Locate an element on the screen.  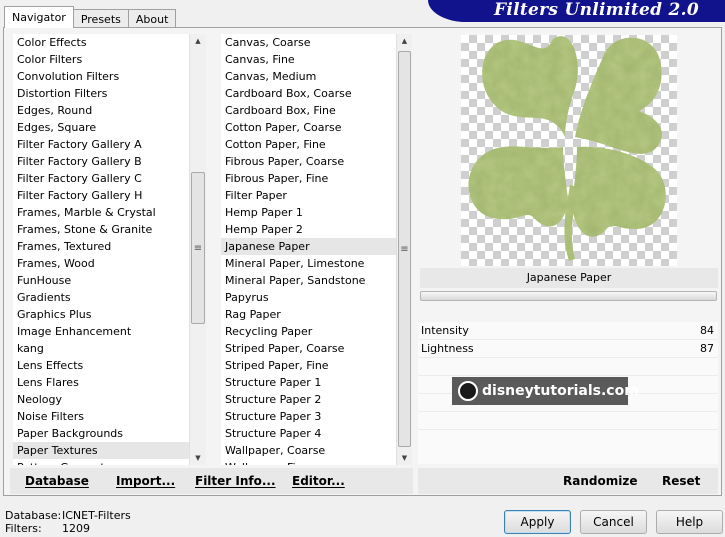
filter-list-item: Striped Paper, Fine is located at coordinates (308, 365).